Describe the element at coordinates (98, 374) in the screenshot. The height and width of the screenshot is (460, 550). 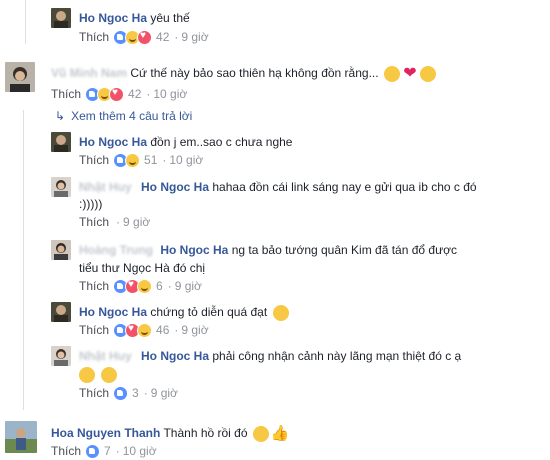
I see `reply-emojis` at that location.